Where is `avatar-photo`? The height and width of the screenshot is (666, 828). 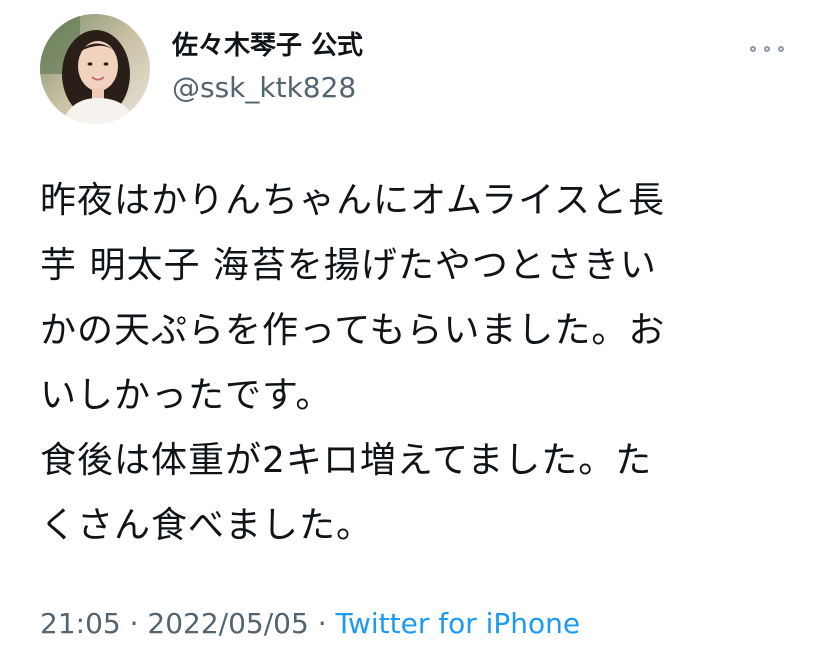 avatar-photo is located at coordinates (95, 69).